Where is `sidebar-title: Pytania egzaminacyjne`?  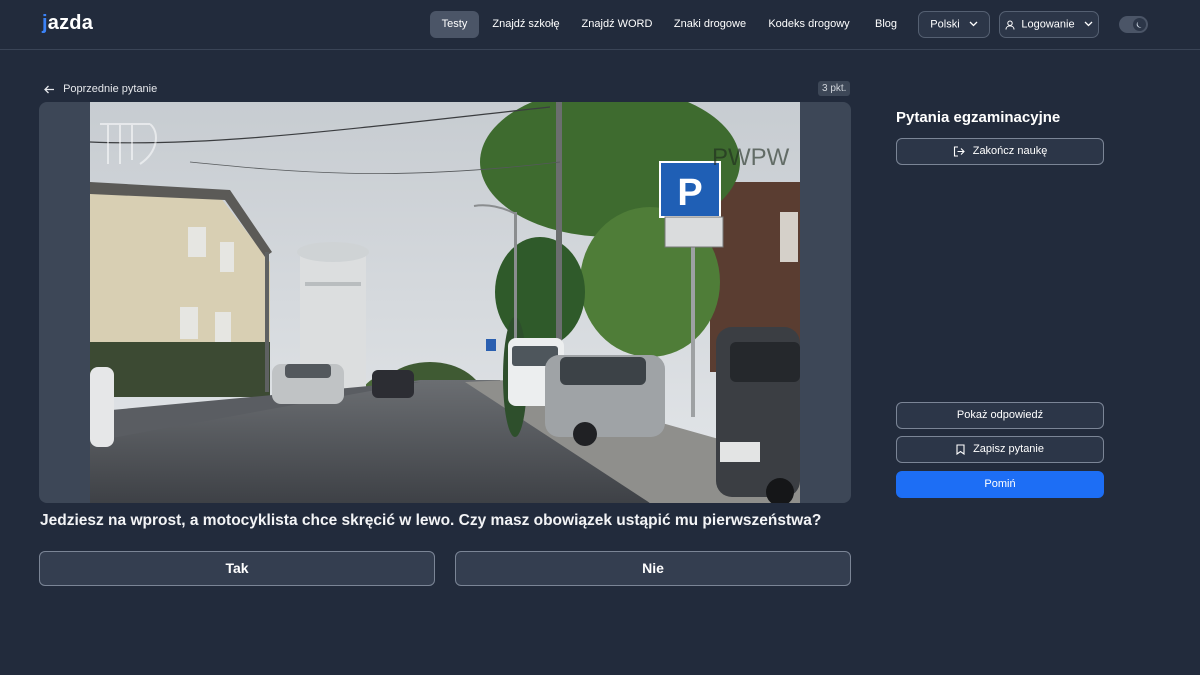
sidebar-title: Pytania egzaminacyjne is located at coordinates (978, 117).